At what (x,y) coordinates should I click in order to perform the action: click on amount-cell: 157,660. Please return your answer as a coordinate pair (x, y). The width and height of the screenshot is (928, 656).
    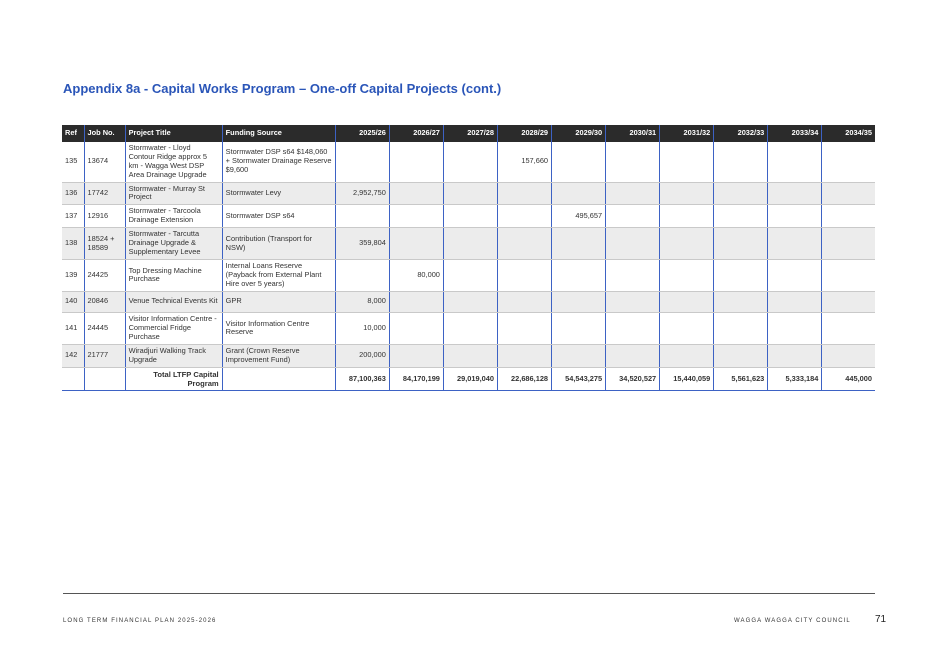
    Looking at the image, I should click on (524, 162).